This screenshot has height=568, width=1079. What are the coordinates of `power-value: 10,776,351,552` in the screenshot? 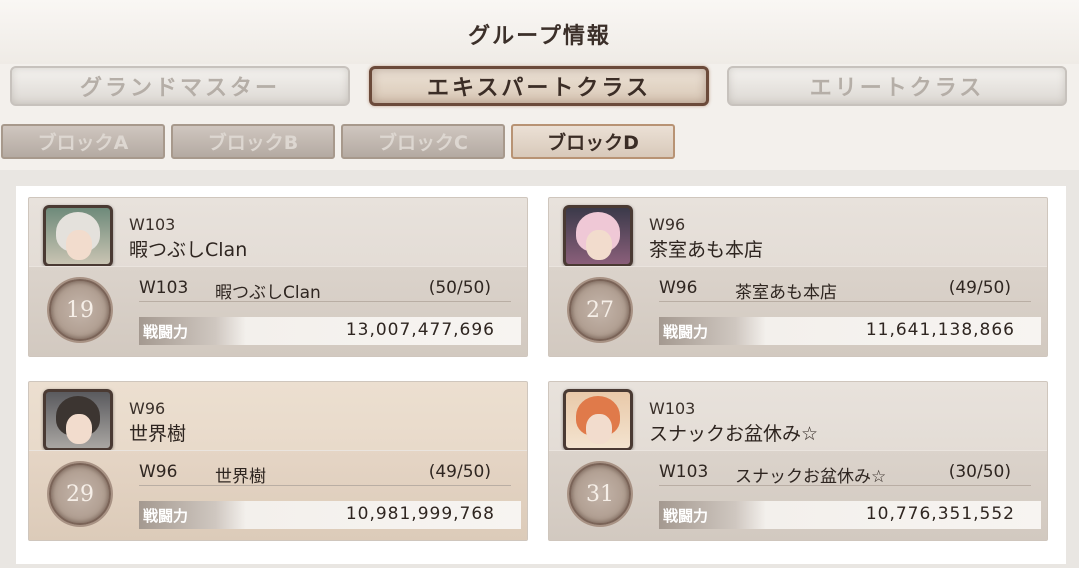 It's located at (940, 514).